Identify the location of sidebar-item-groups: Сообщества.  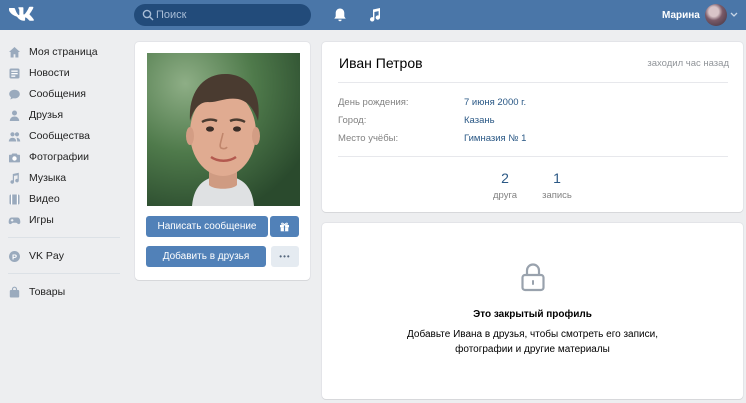
(60, 136).